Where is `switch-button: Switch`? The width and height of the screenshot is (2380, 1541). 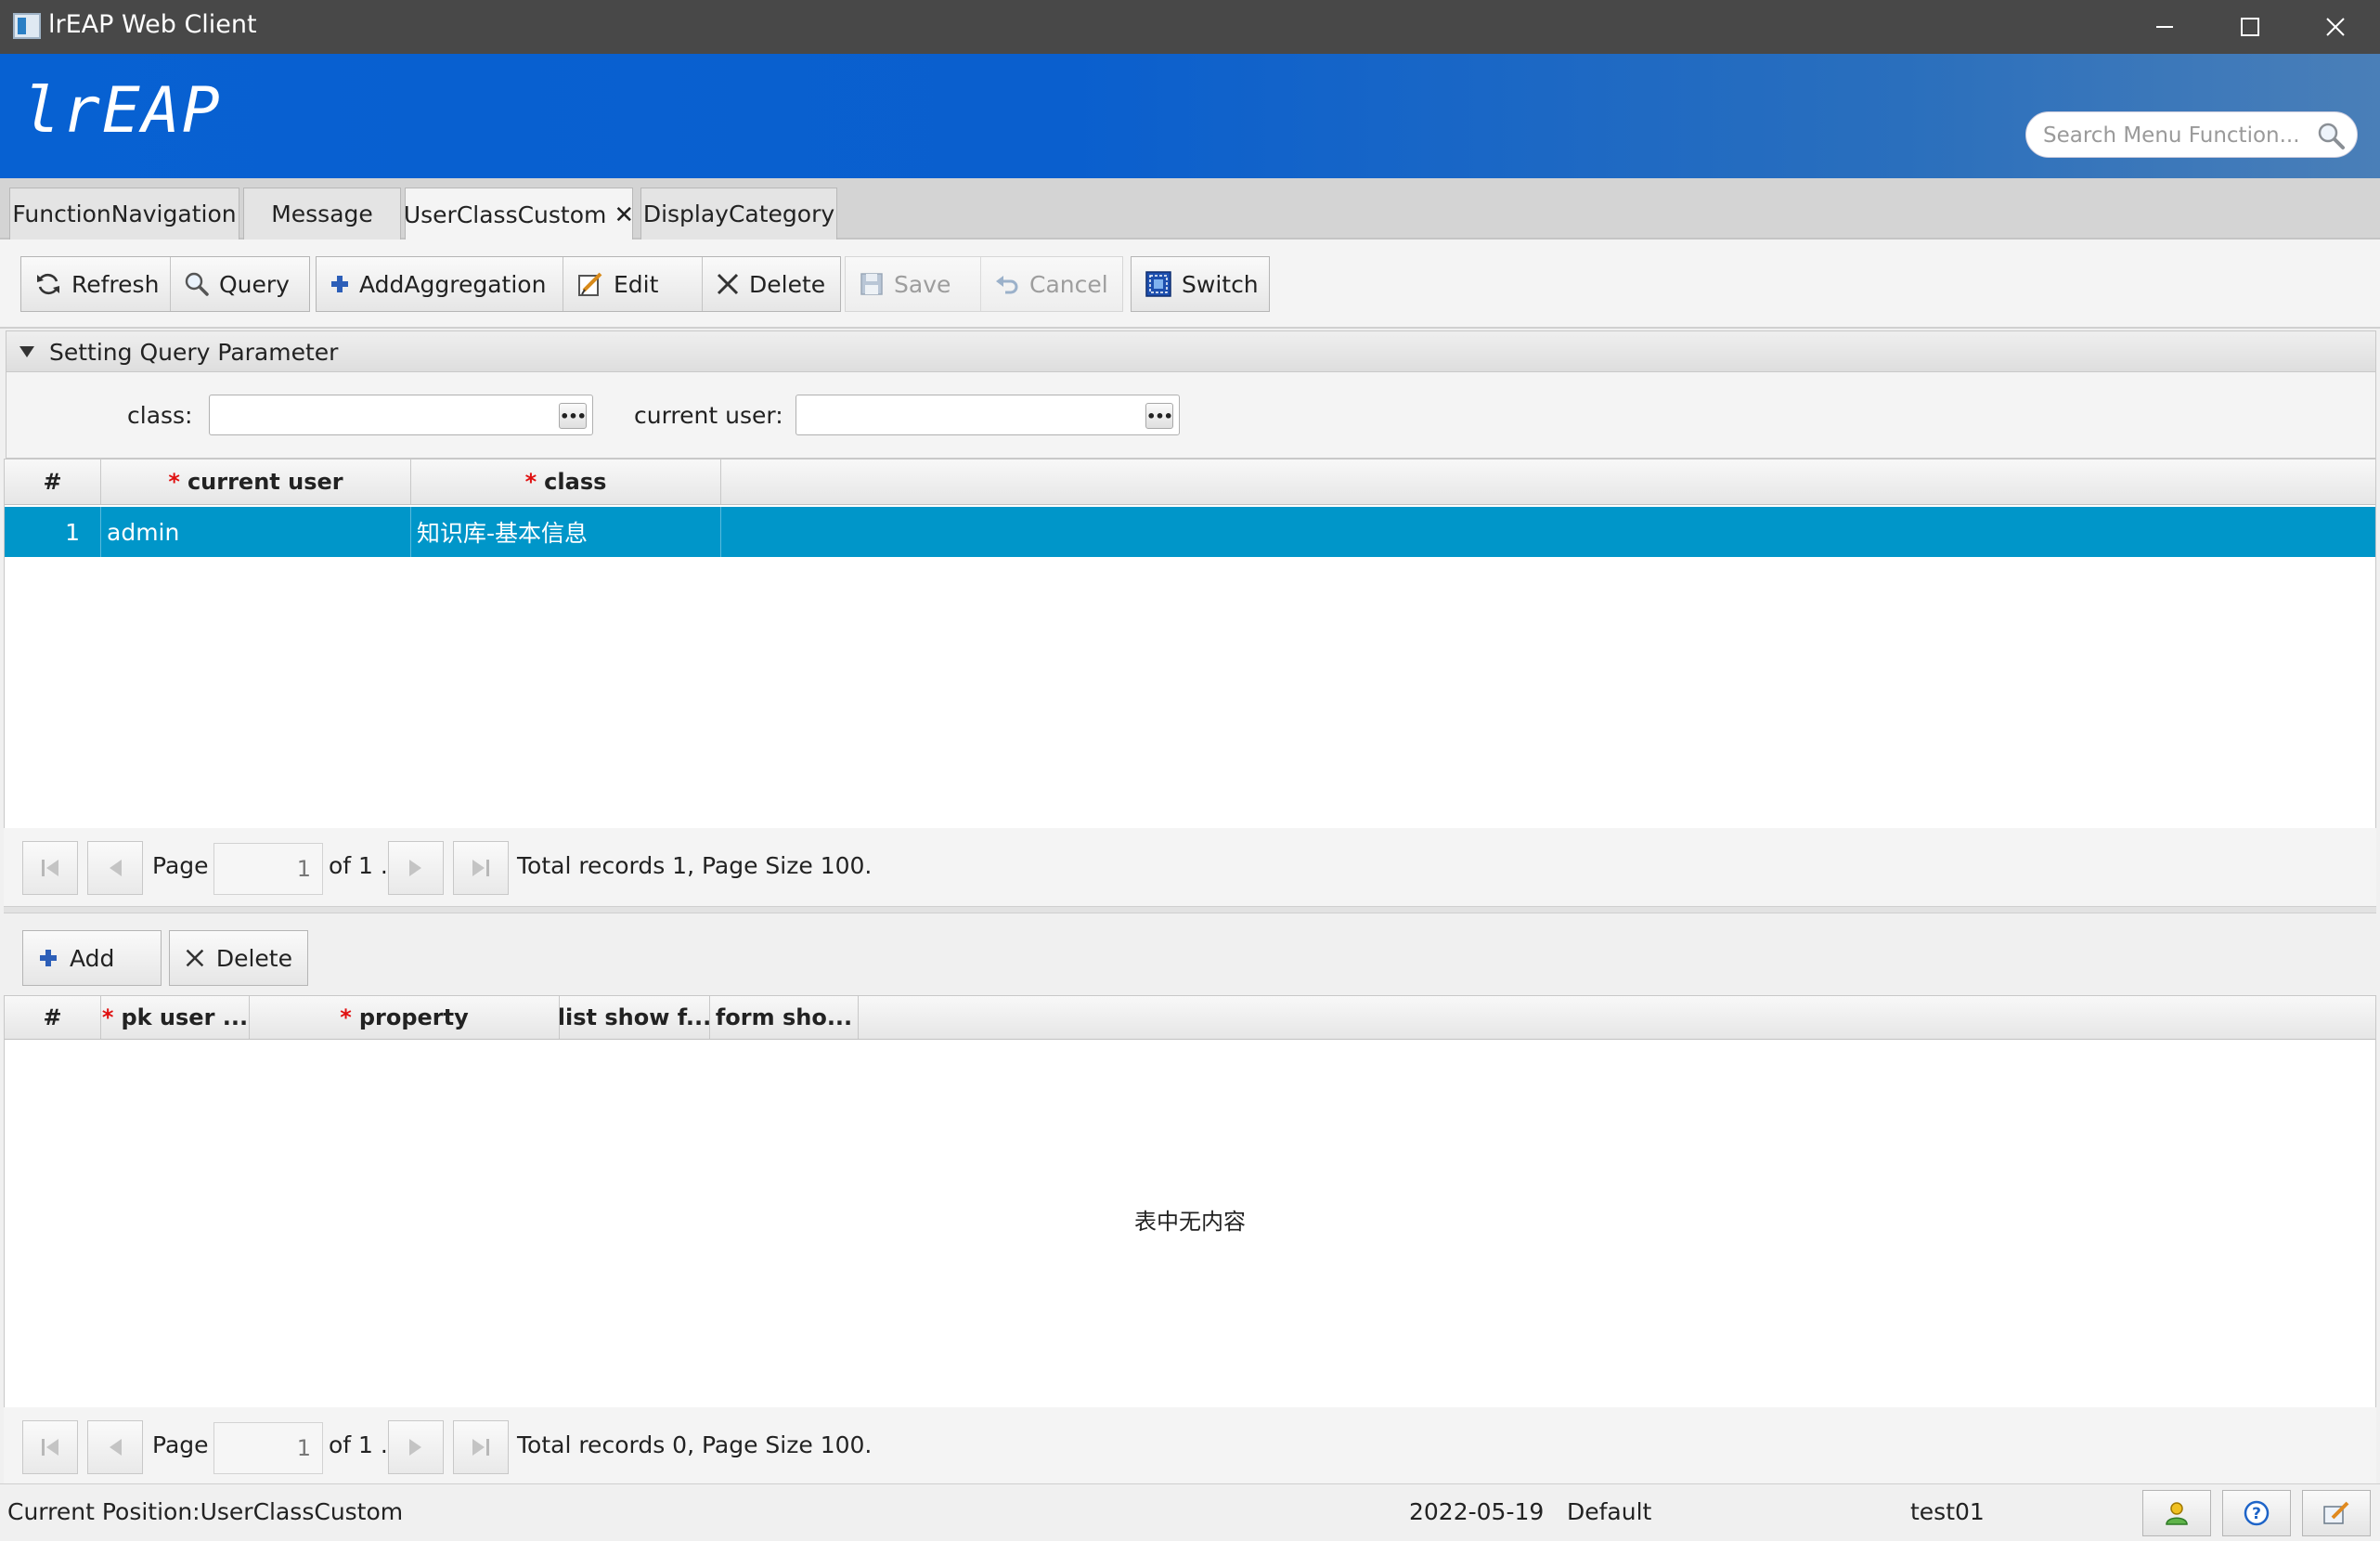 switch-button: Switch is located at coordinates (1200, 284).